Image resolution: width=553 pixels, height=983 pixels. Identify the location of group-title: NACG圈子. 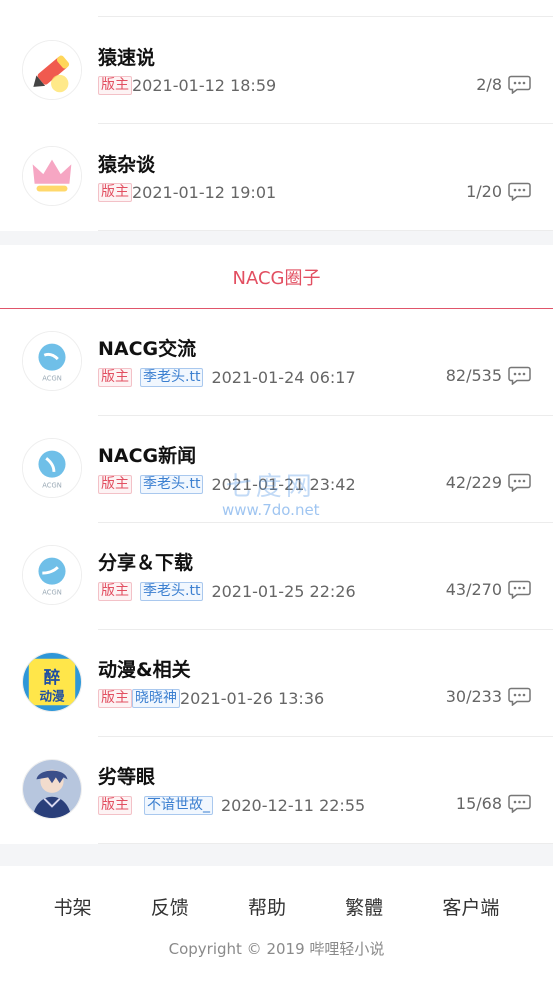
(276, 278).